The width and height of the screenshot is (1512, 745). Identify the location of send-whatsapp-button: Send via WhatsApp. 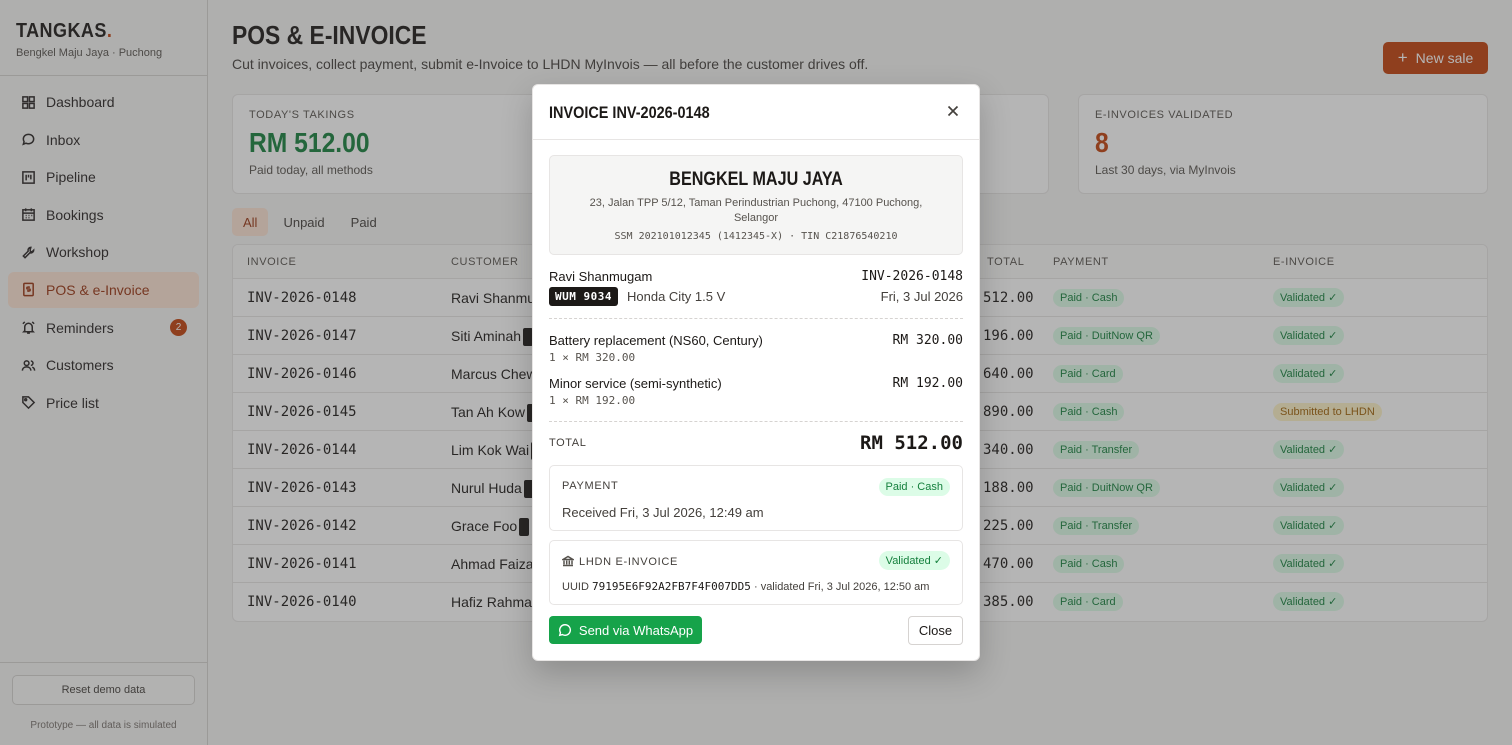
(625, 630).